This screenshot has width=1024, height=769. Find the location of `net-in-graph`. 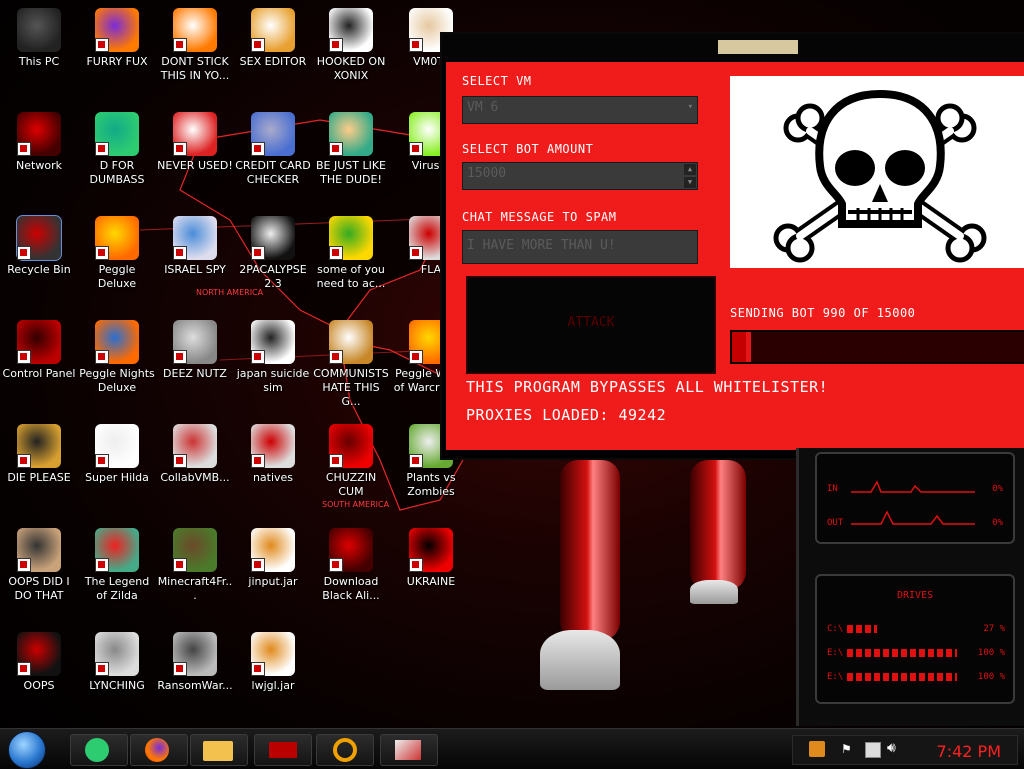

net-in-graph is located at coordinates (913, 486).